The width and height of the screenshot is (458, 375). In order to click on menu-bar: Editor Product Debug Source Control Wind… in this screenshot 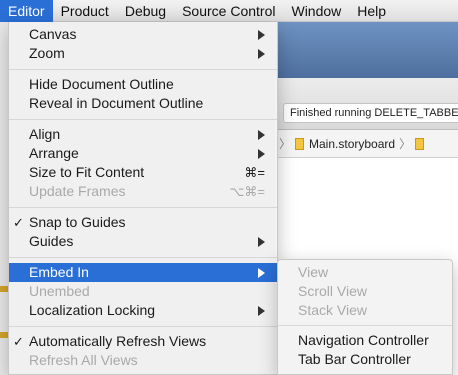, I will do `click(229, 11)`.